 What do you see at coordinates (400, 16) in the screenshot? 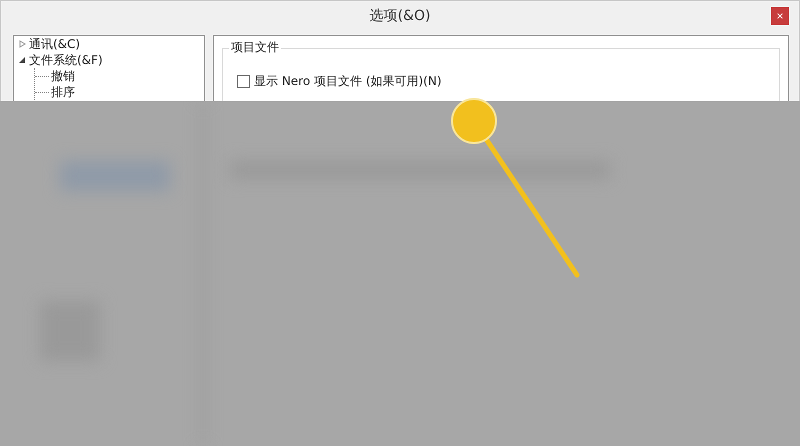
I see `window-title: 选项(&O)` at bounding box center [400, 16].